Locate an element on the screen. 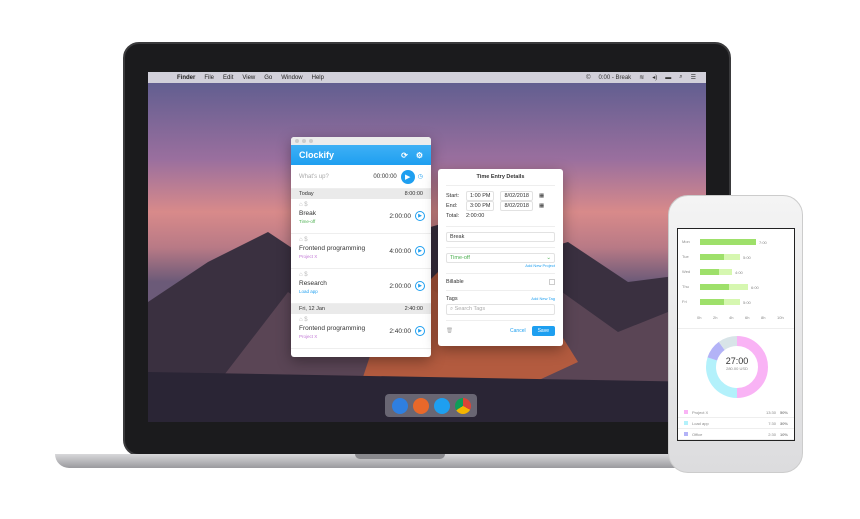 The height and width of the screenshot is (519, 860). menu-edit: Edit is located at coordinates (228, 78).